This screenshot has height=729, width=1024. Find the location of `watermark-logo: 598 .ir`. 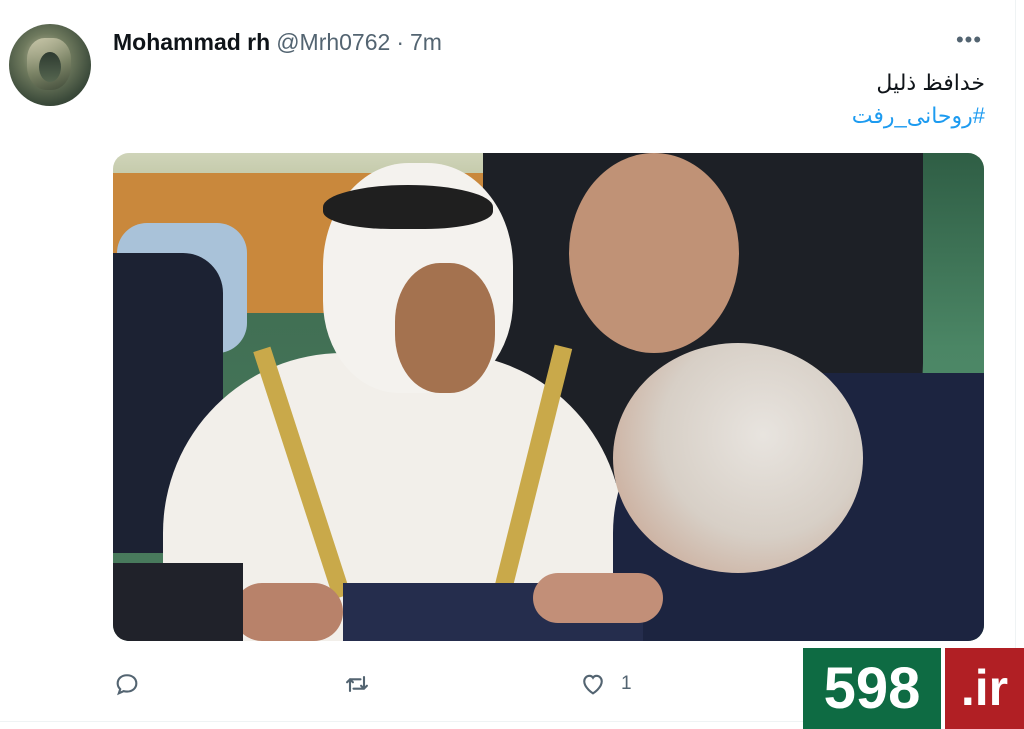

watermark-logo: 598 .ir is located at coordinates (913, 688).